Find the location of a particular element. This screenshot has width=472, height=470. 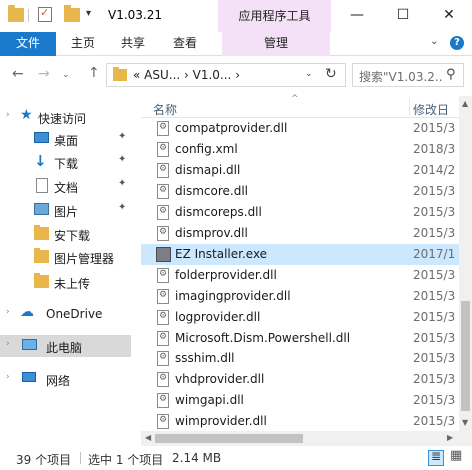

file-name: dismcore.dll is located at coordinates (211, 190).